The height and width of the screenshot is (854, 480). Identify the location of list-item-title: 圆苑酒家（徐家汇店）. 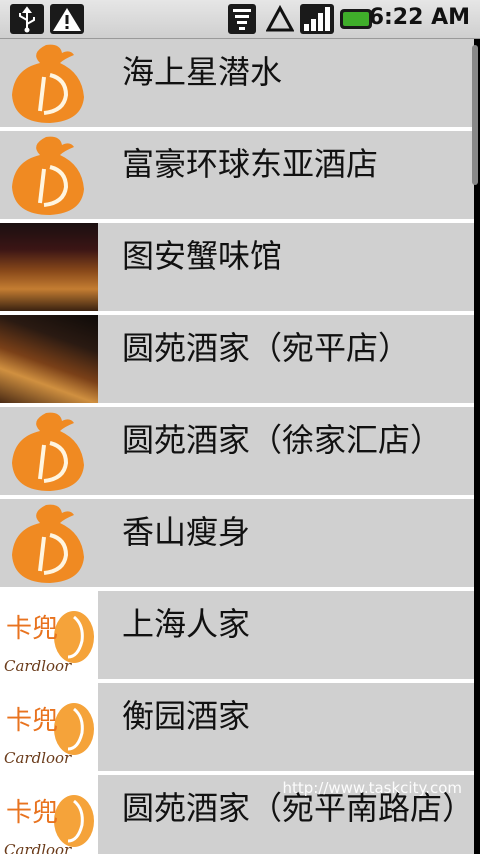
(282, 440).